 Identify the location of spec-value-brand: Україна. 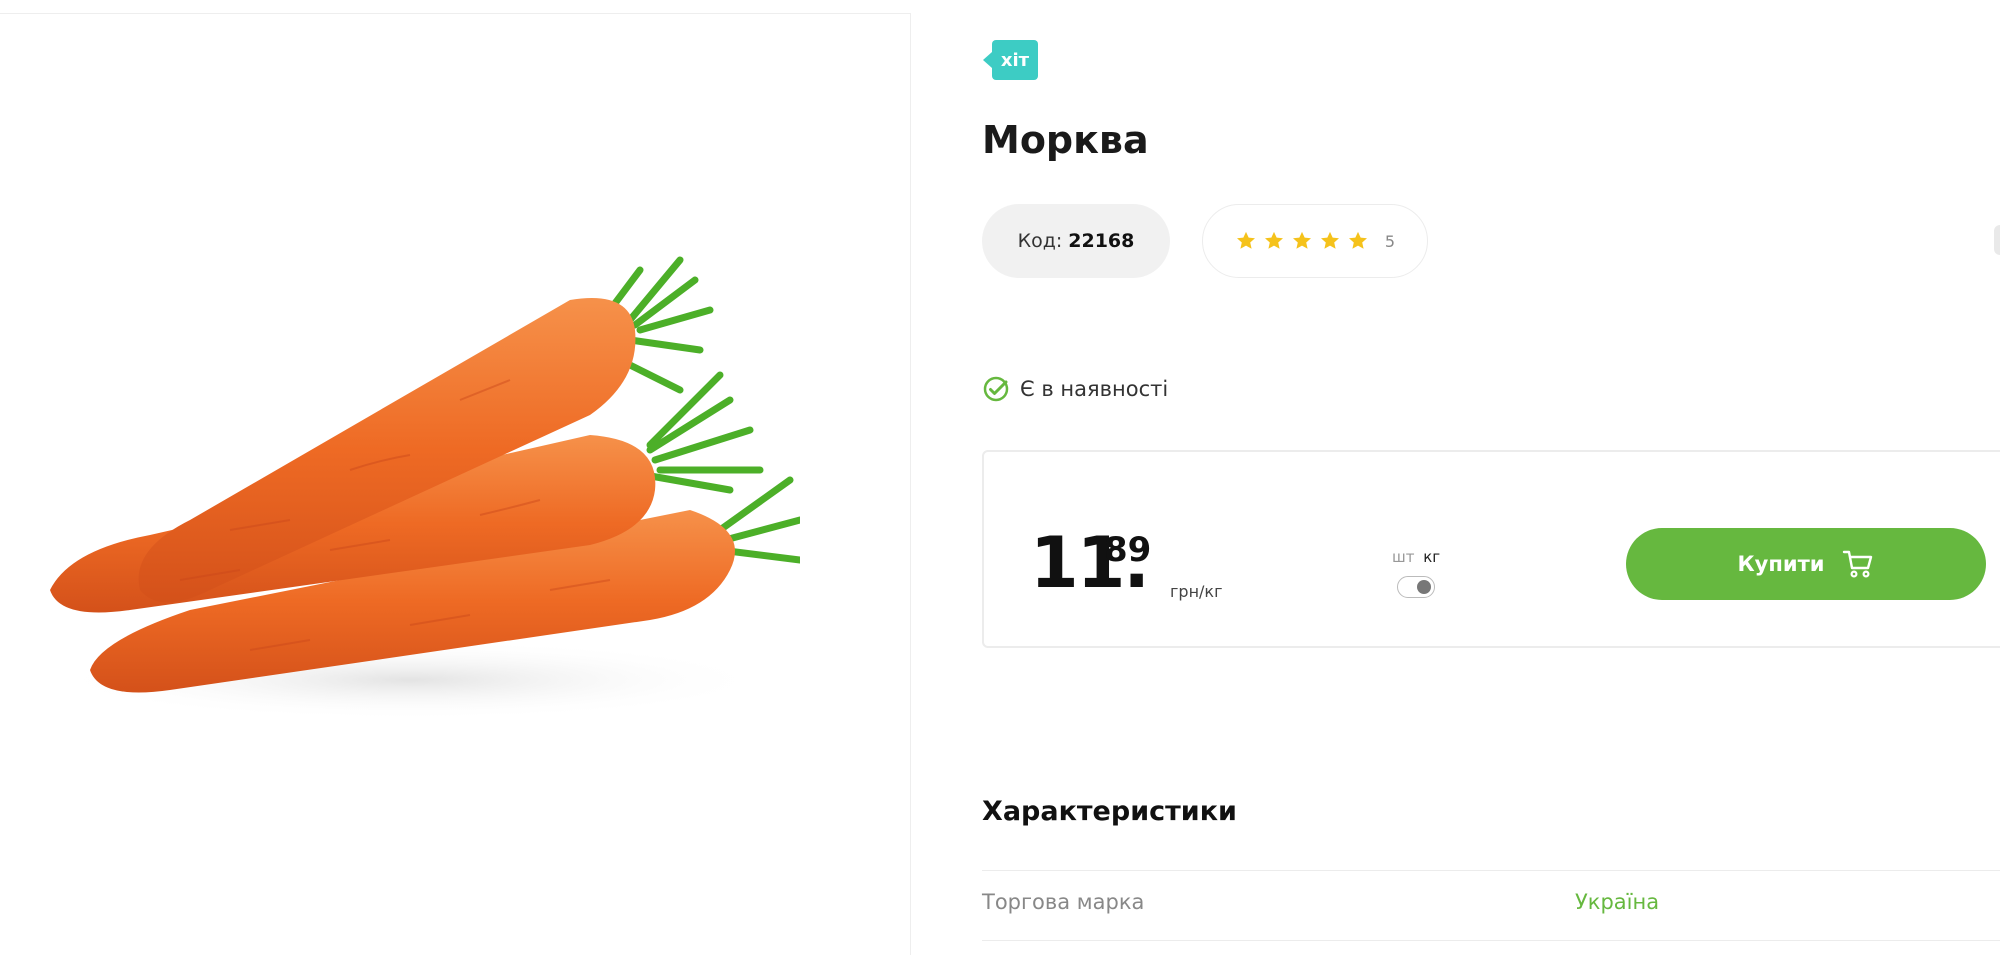
(1617, 902).